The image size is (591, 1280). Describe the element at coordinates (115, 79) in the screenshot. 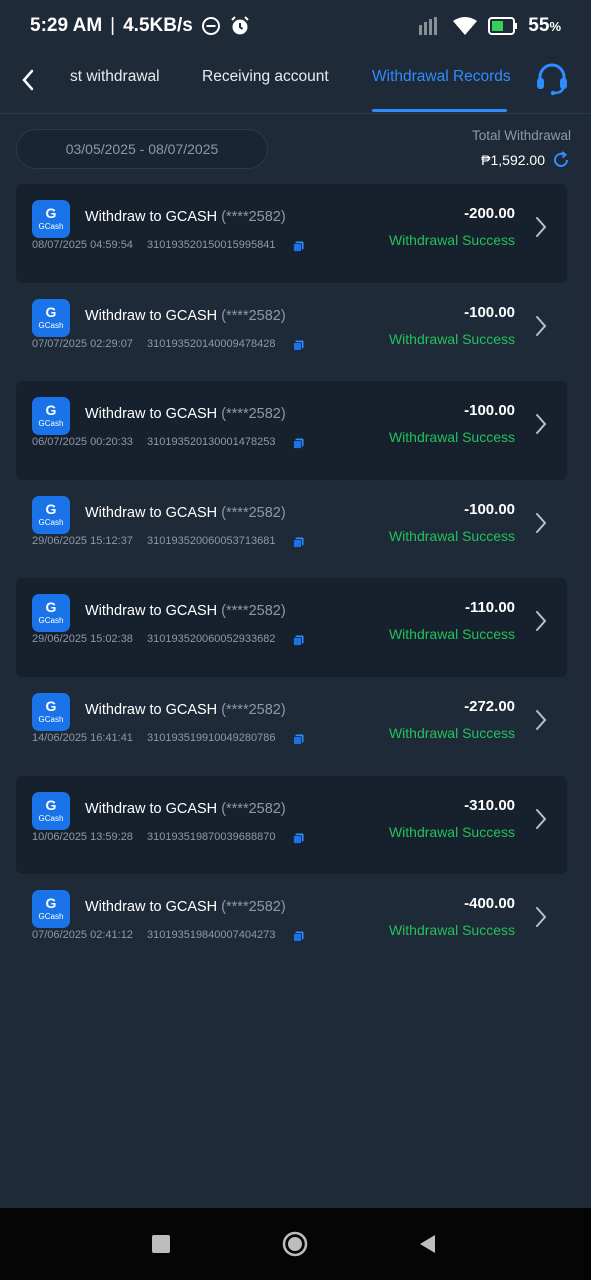

I see `tab-withdrawal: st withdrawal` at that location.